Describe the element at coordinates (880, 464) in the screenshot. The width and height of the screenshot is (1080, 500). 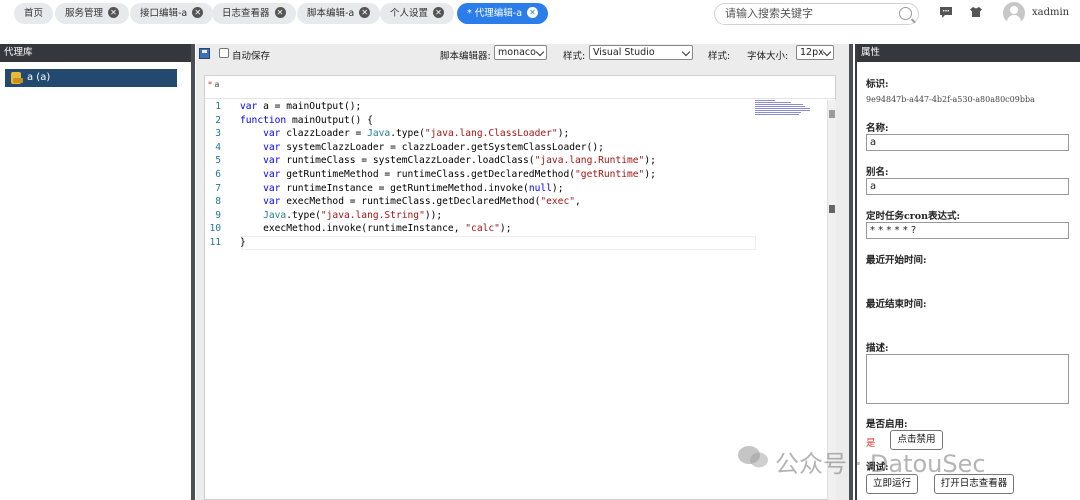
I see `watermark: 公众号 · DatouSec` at that location.